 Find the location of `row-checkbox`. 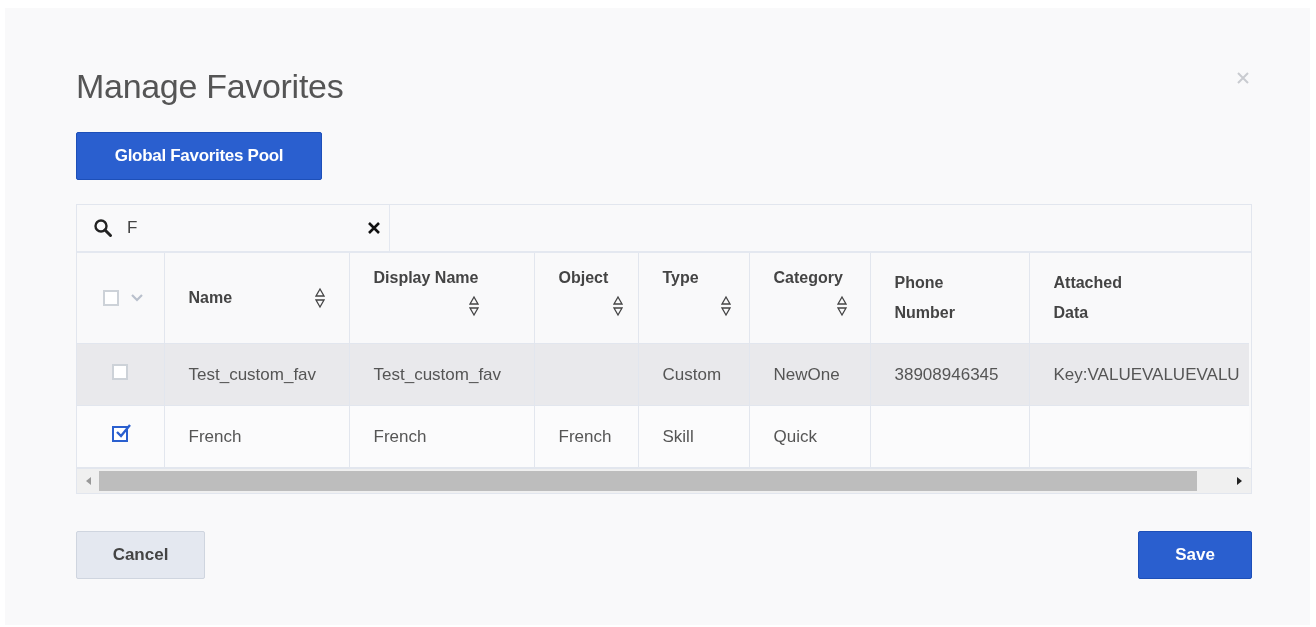

row-checkbox is located at coordinates (120, 434).